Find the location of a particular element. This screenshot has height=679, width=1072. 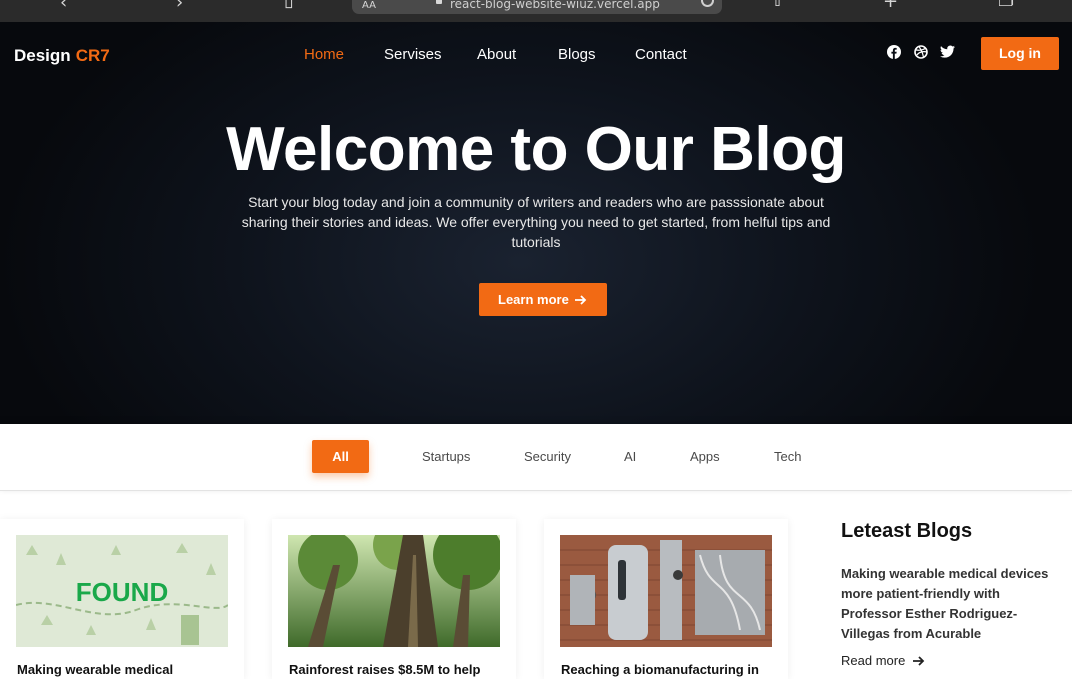

reload-icon is located at coordinates (707, 3).